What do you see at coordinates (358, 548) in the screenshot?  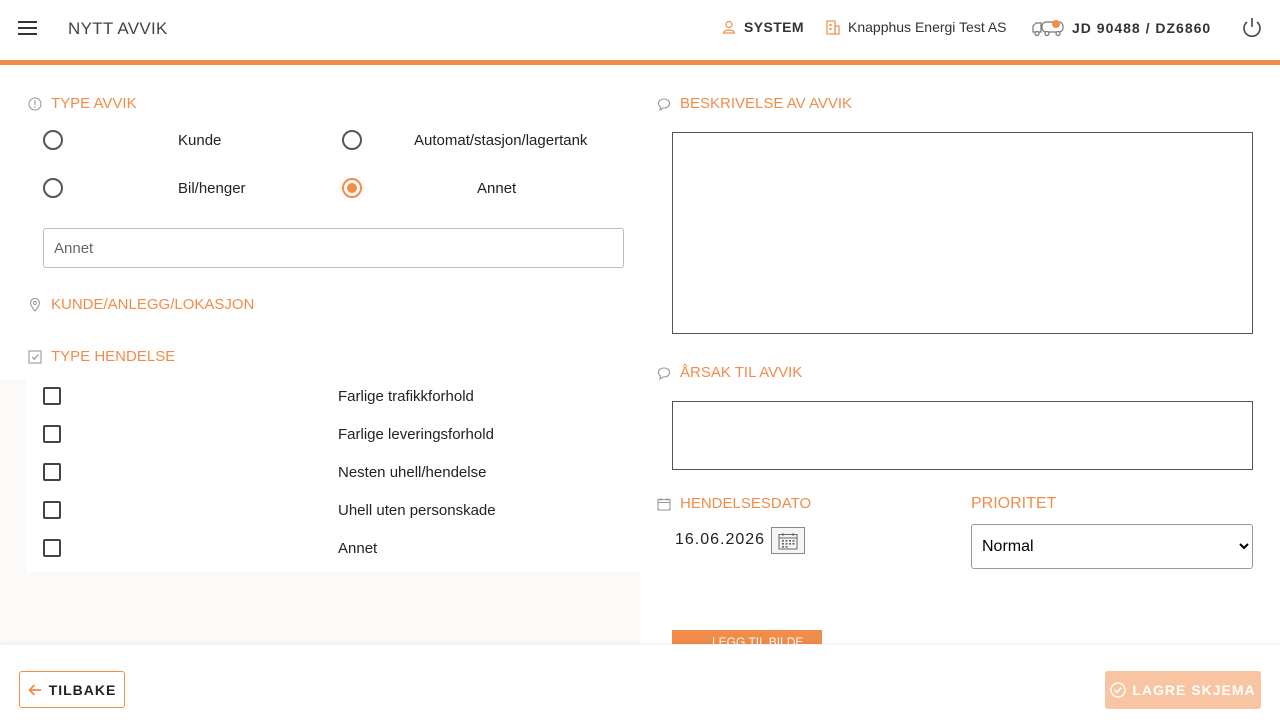 I see `checkbox-label-annet: Annet` at bounding box center [358, 548].